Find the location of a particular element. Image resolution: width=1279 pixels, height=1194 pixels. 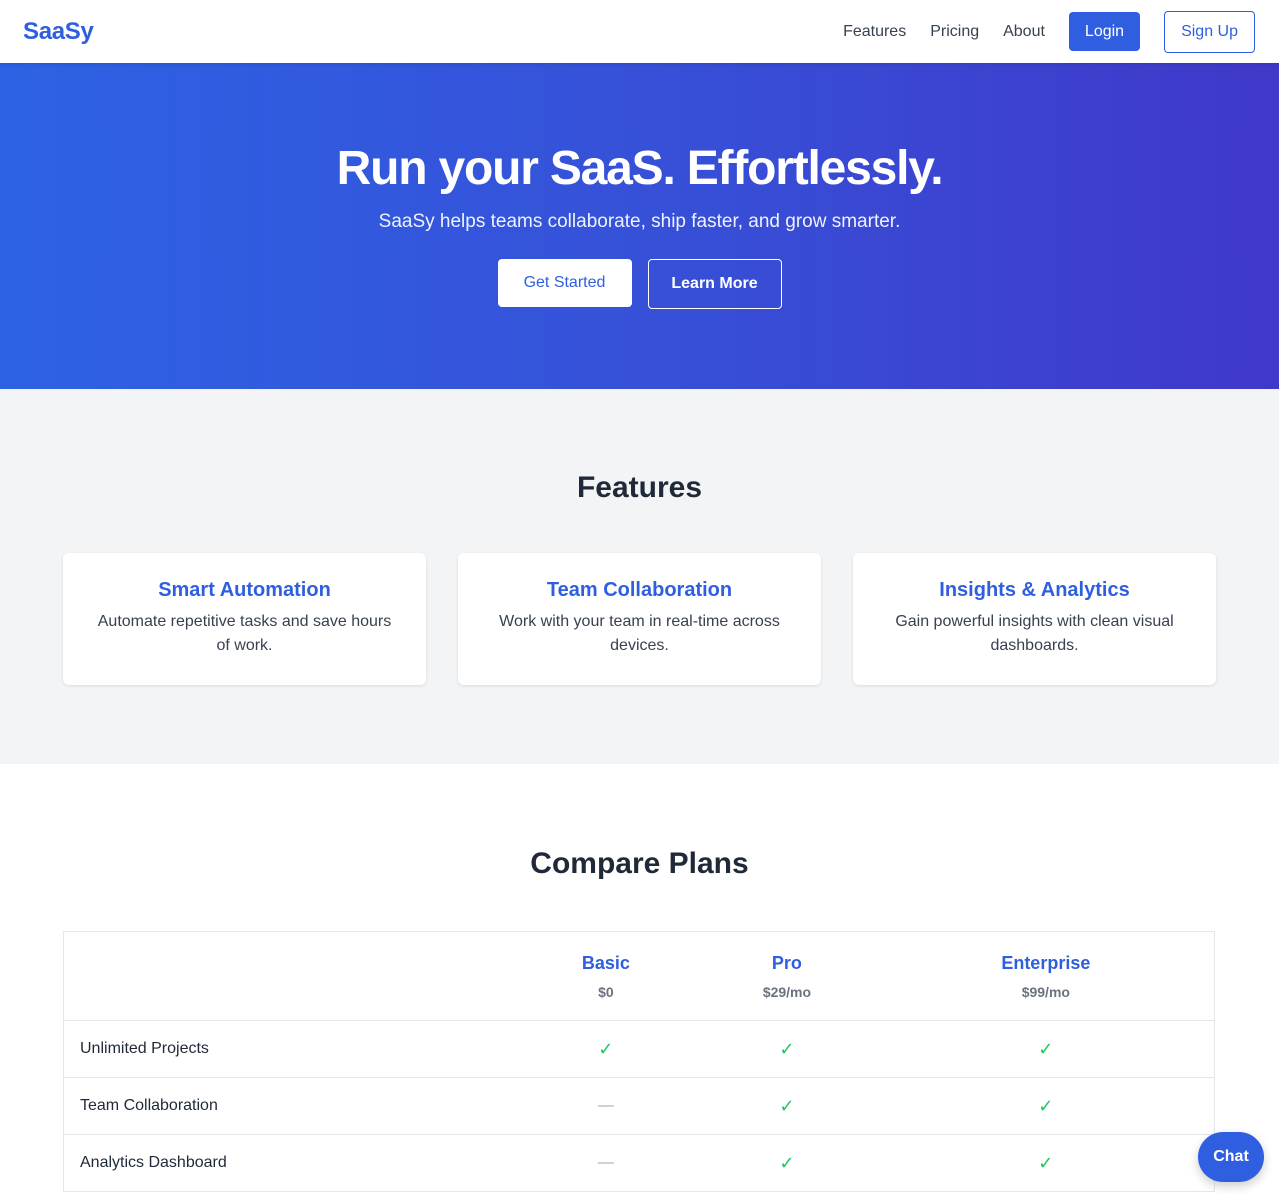

plan-price: $0 is located at coordinates (606, 991).